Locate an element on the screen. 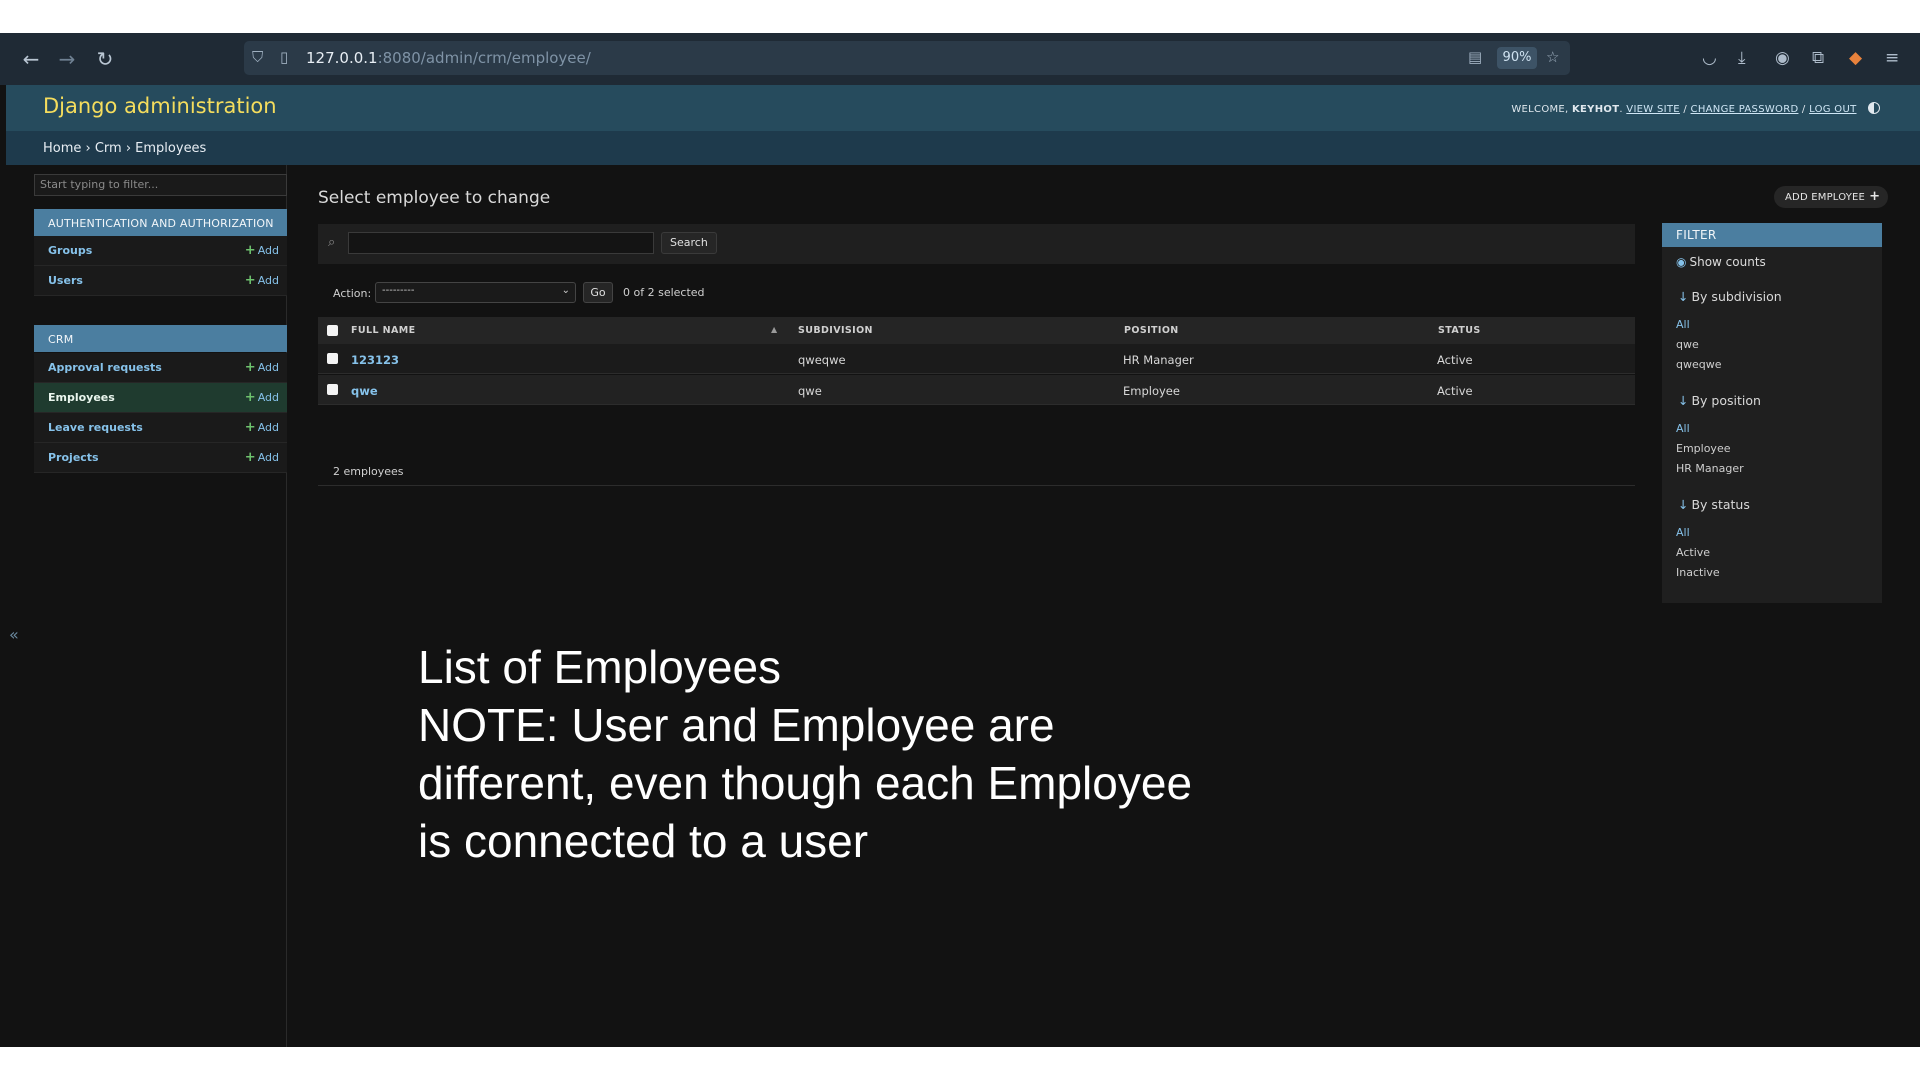  cell-position: HR Manager is located at coordinates (1158, 360).